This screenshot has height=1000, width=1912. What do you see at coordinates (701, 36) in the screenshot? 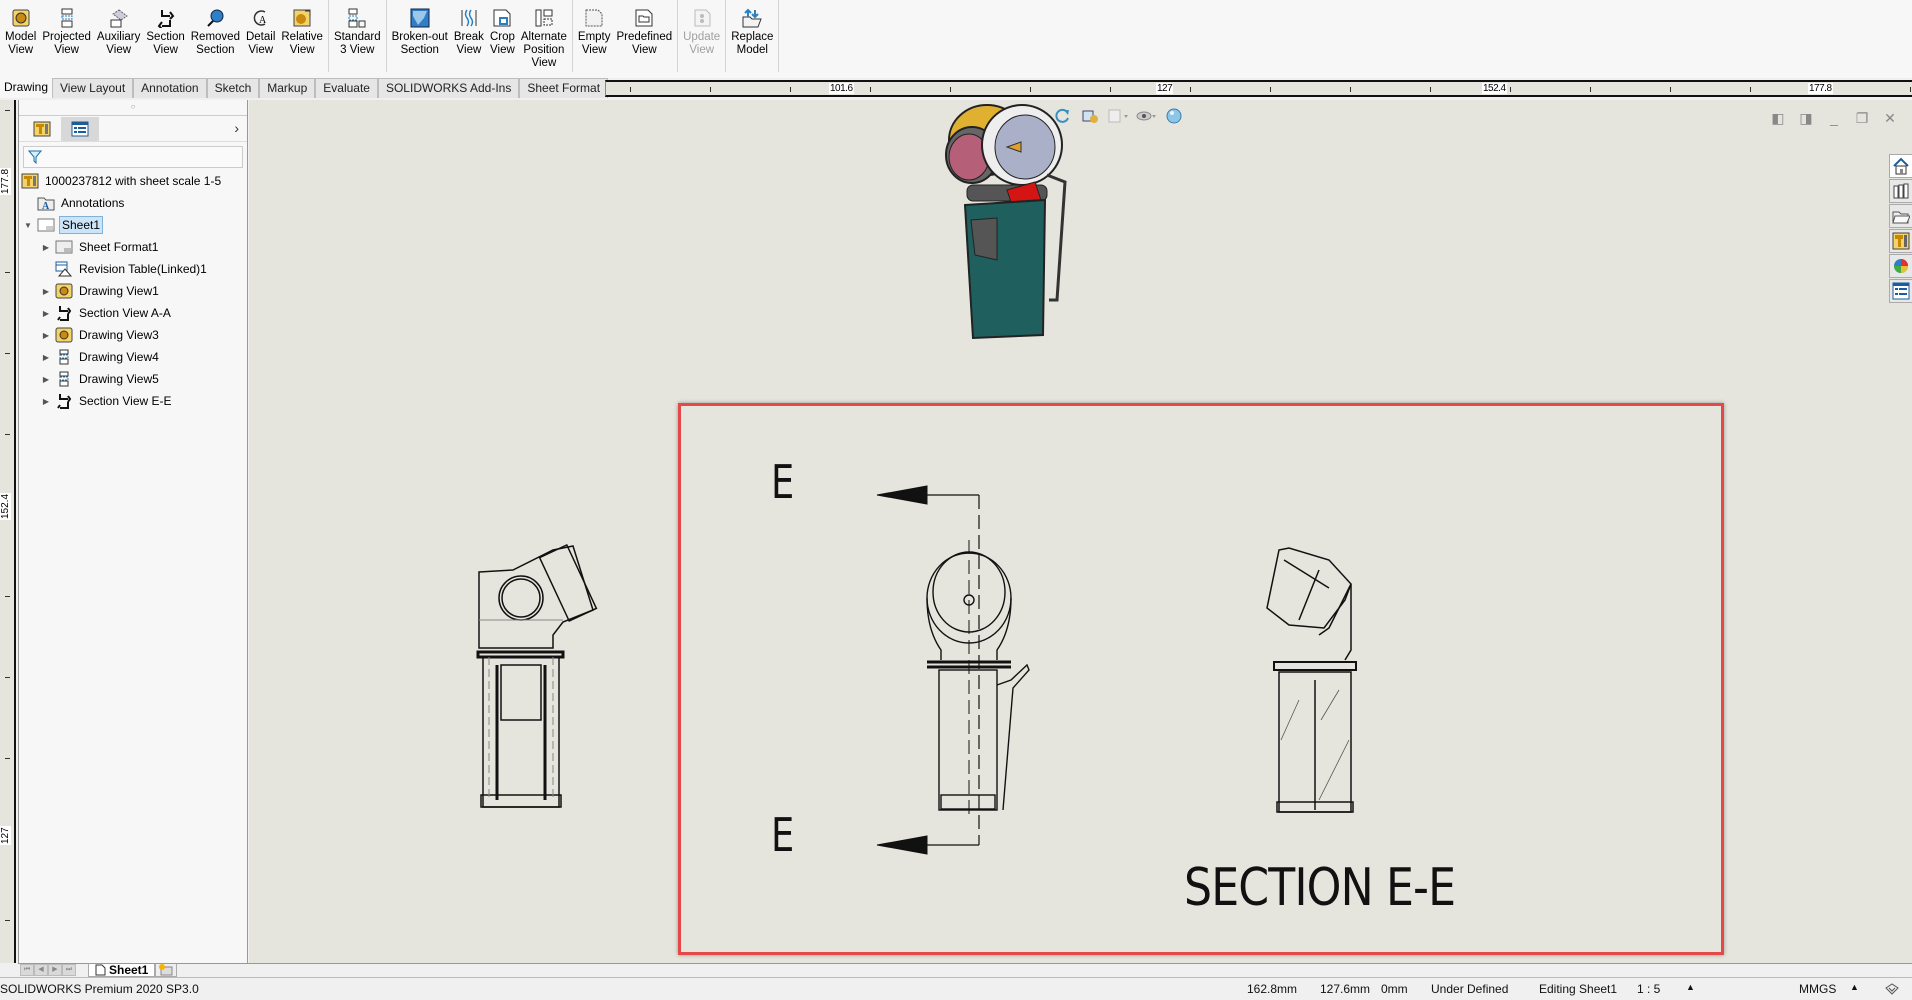
I see `update-view-button: Update View` at bounding box center [701, 36].